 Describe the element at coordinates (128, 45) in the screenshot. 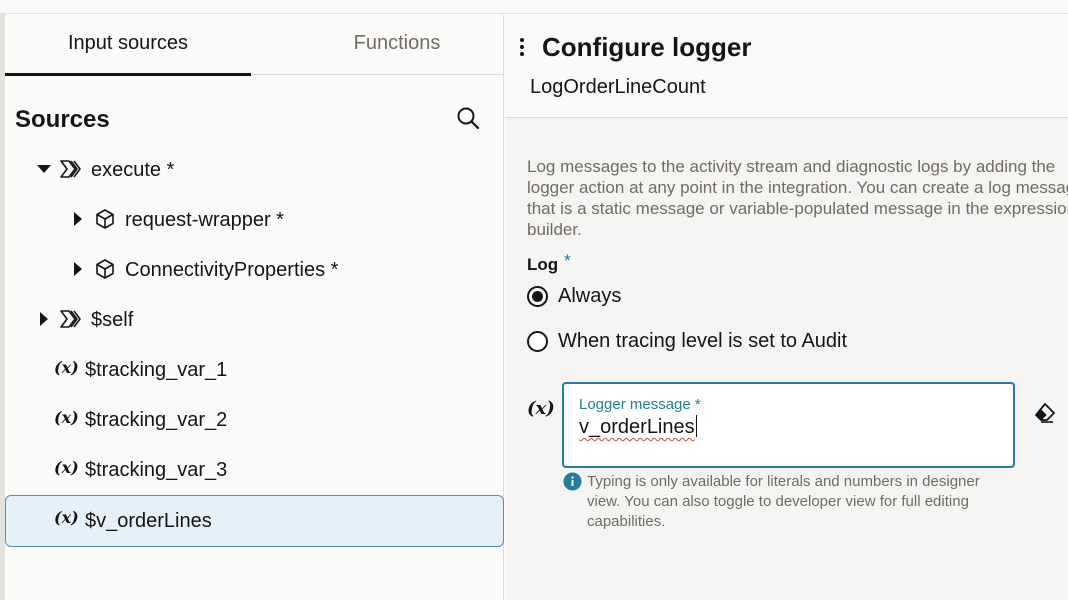

I see `tab-input-sources: Input sources` at that location.